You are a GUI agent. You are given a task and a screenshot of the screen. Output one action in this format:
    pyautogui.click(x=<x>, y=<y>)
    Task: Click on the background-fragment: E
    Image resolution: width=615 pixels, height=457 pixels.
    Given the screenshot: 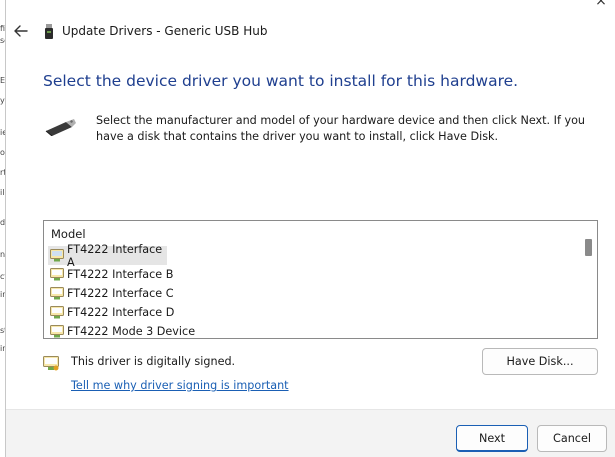 What is the action you would take?
    pyautogui.click(x=3, y=80)
    